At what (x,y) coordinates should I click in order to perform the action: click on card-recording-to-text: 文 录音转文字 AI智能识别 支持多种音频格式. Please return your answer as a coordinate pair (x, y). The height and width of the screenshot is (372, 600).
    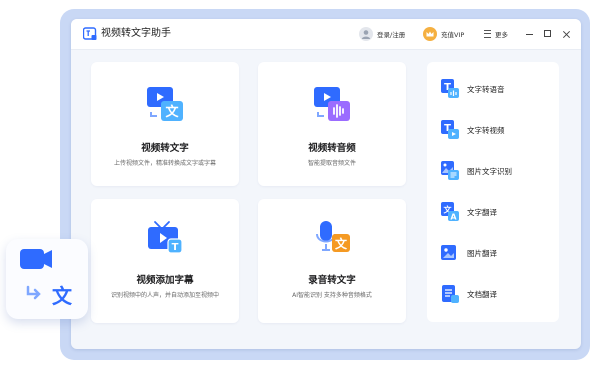
    Looking at the image, I should click on (332, 261).